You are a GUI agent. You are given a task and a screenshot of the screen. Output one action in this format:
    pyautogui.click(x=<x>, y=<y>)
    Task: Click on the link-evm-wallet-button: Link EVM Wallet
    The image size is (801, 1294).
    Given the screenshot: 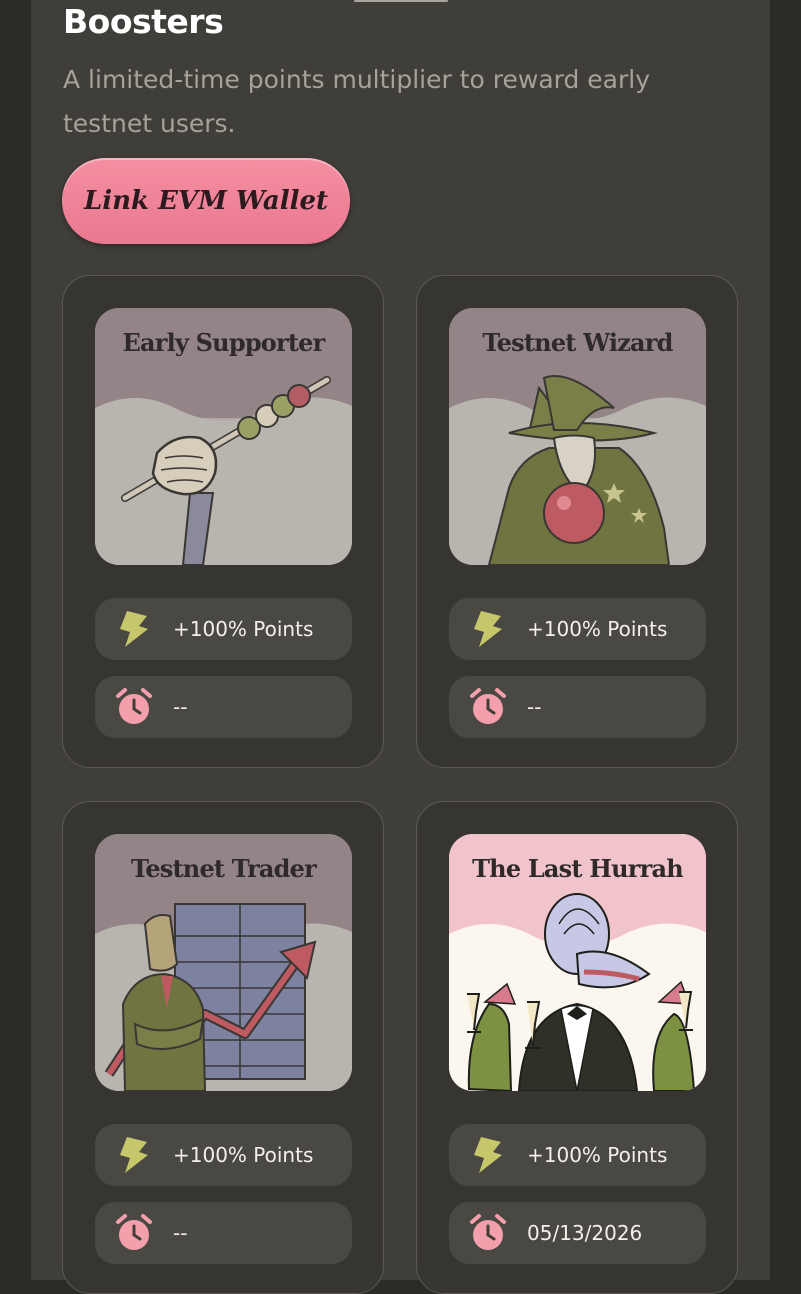 What is the action you would take?
    pyautogui.click(x=206, y=201)
    